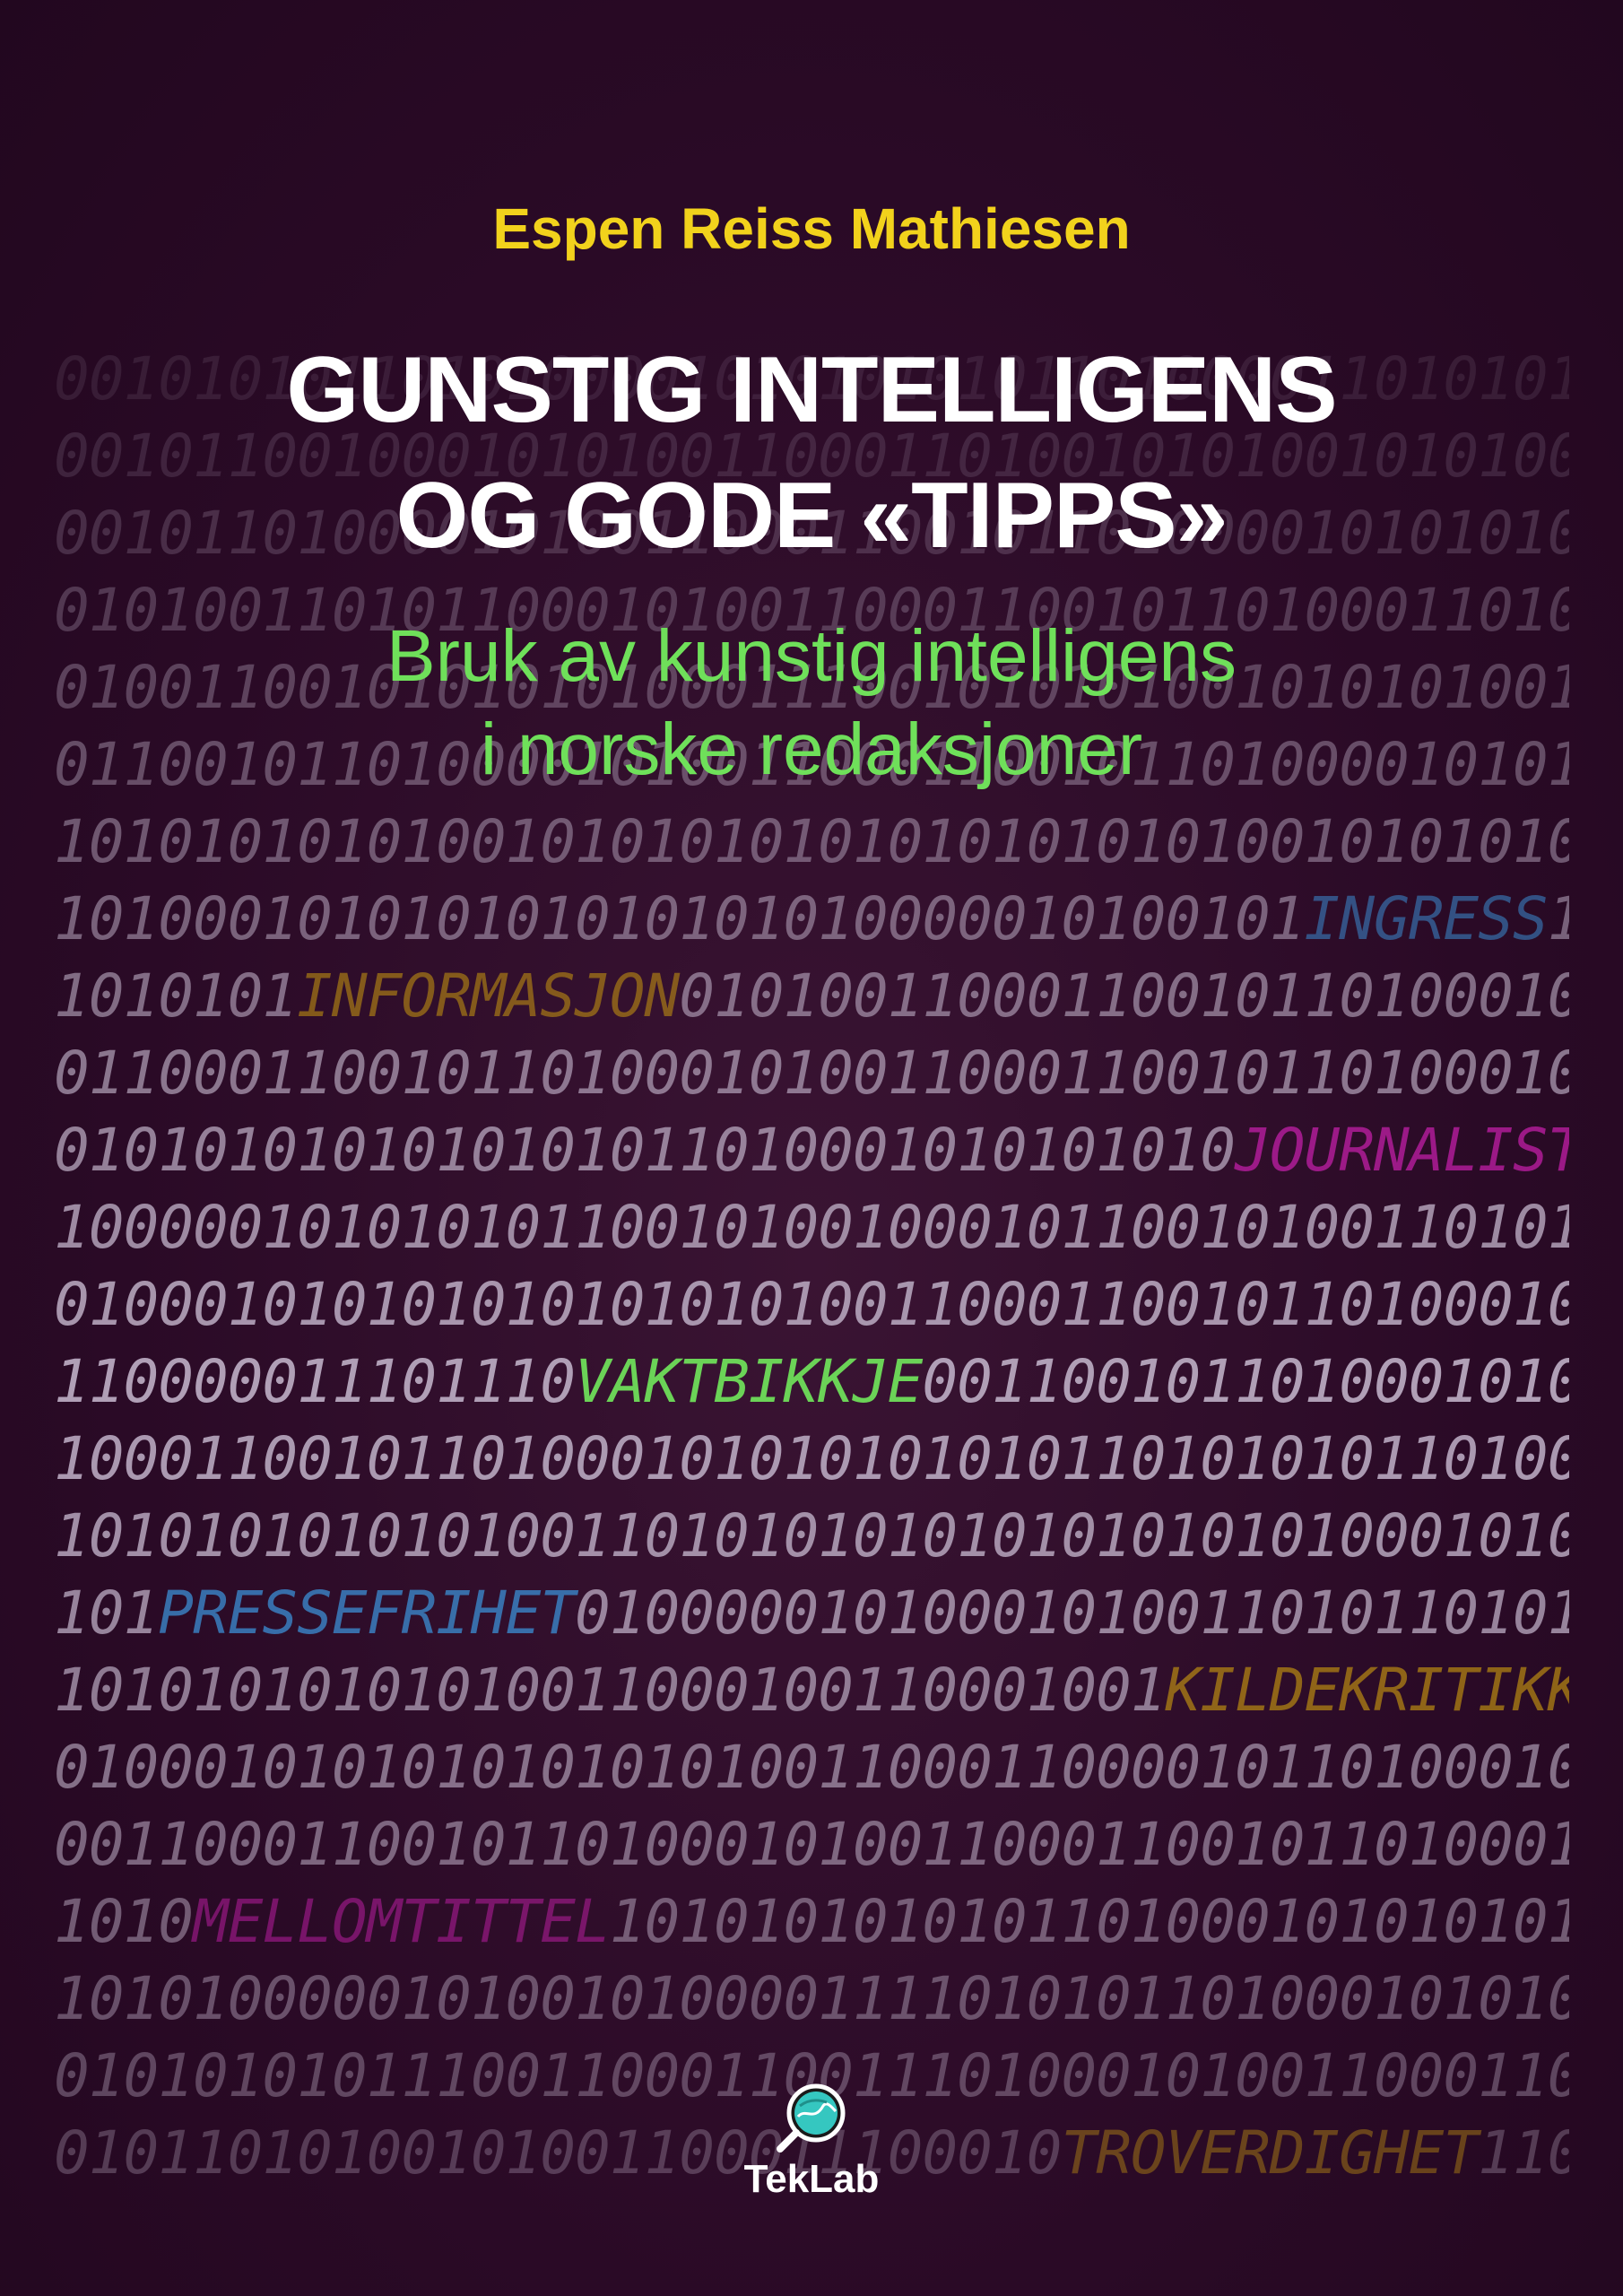 This screenshot has width=1623, height=2296. What do you see at coordinates (367, 1613) in the screenshot?
I see `highlighted-word: PRESSEFRIHET` at bounding box center [367, 1613].